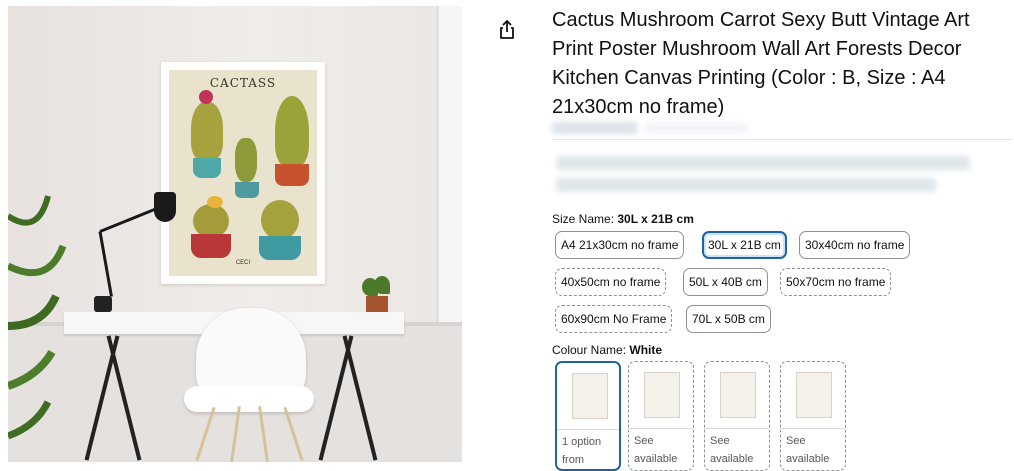 The height and width of the screenshot is (471, 1014). Describe the element at coordinates (243, 263) in the screenshot. I see `poster-signature: CECI` at that location.